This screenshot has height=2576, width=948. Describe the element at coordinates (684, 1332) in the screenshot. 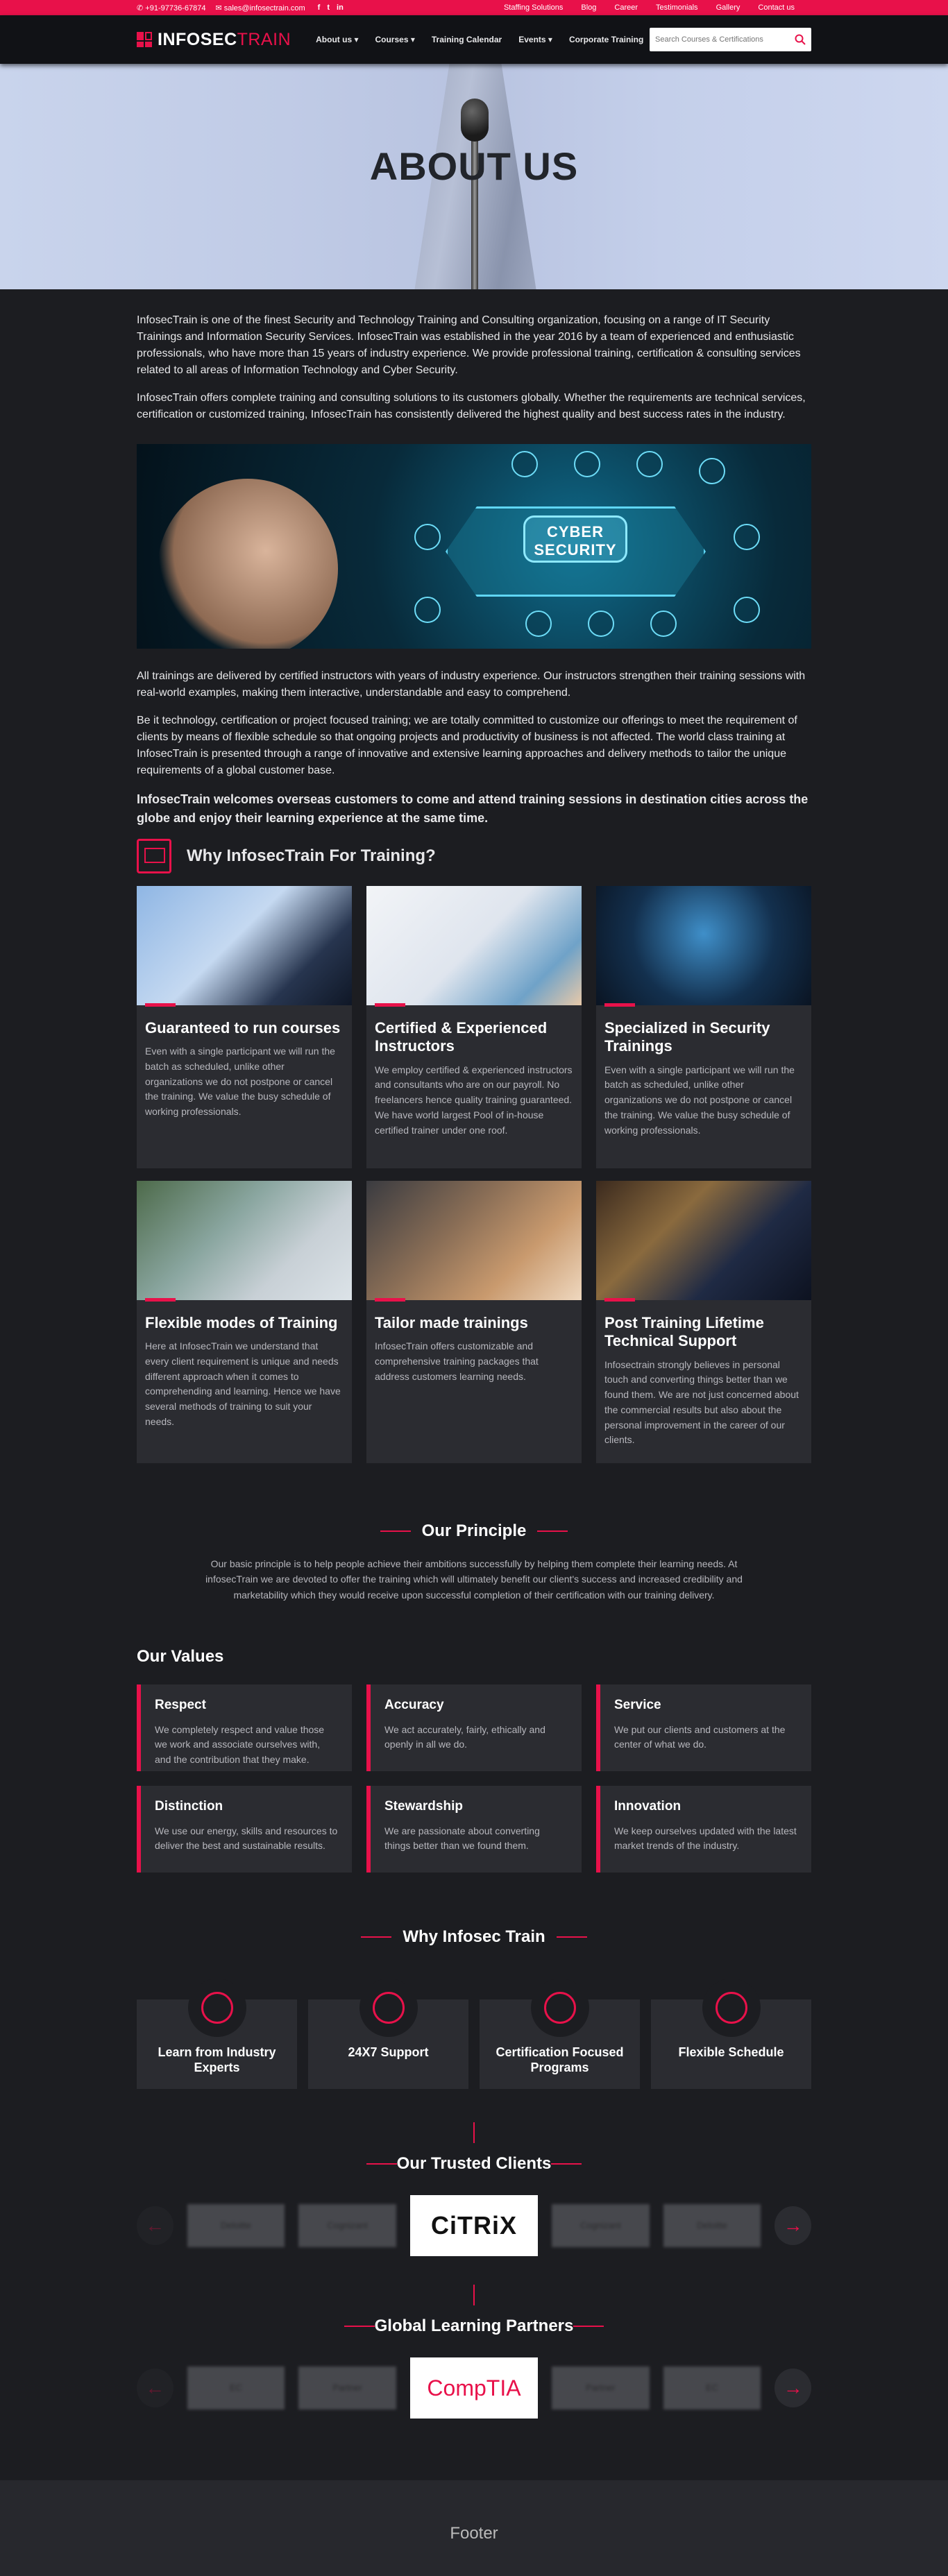

I see `card-title: Post Training Lifetime Technical Support` at that location.